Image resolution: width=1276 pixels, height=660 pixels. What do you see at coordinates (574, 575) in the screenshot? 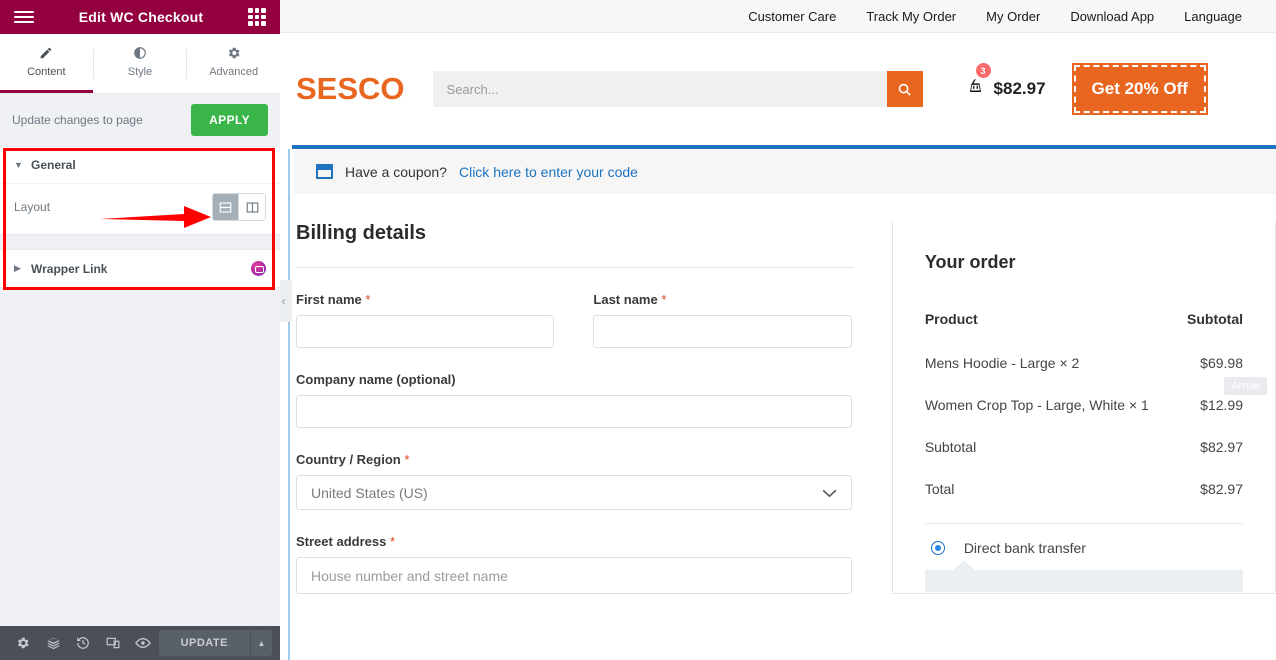
I see `street-address-input` at bounding box center [574, 575].